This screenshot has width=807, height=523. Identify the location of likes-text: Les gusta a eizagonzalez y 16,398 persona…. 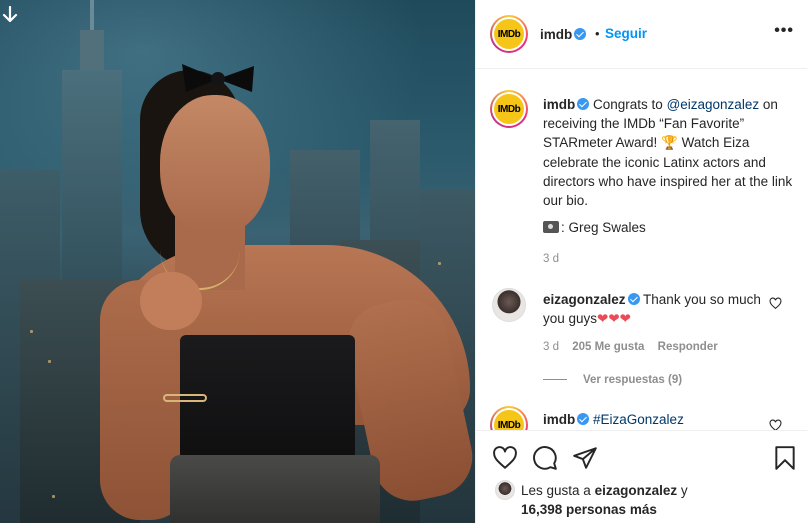
(604, 500).